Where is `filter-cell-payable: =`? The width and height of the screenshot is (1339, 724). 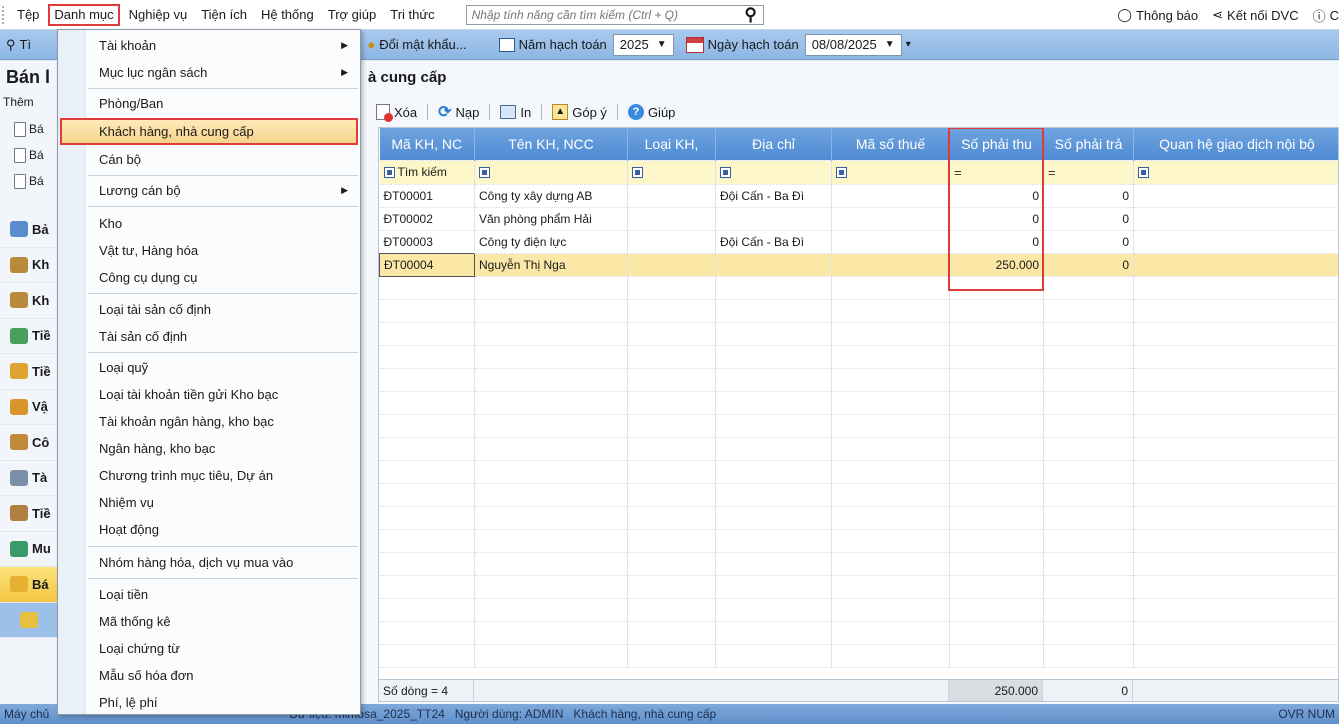 filter-cell-payable: = is located at coordinates (1088, 172).